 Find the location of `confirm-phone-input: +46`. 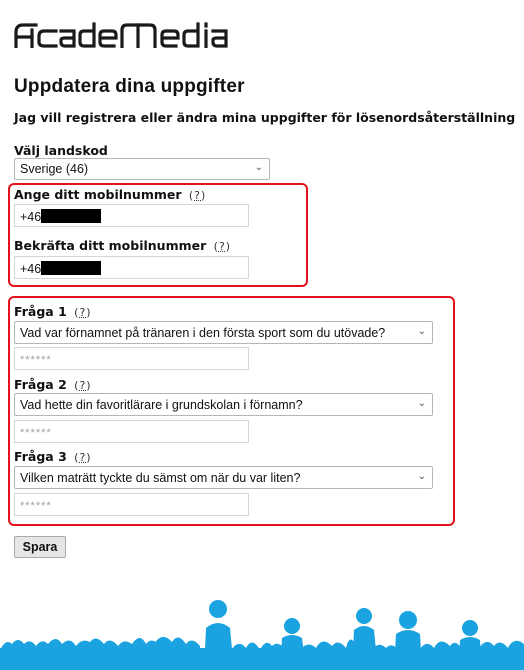

confirm-phone-input: +46 is located at coordinates (131, 267).